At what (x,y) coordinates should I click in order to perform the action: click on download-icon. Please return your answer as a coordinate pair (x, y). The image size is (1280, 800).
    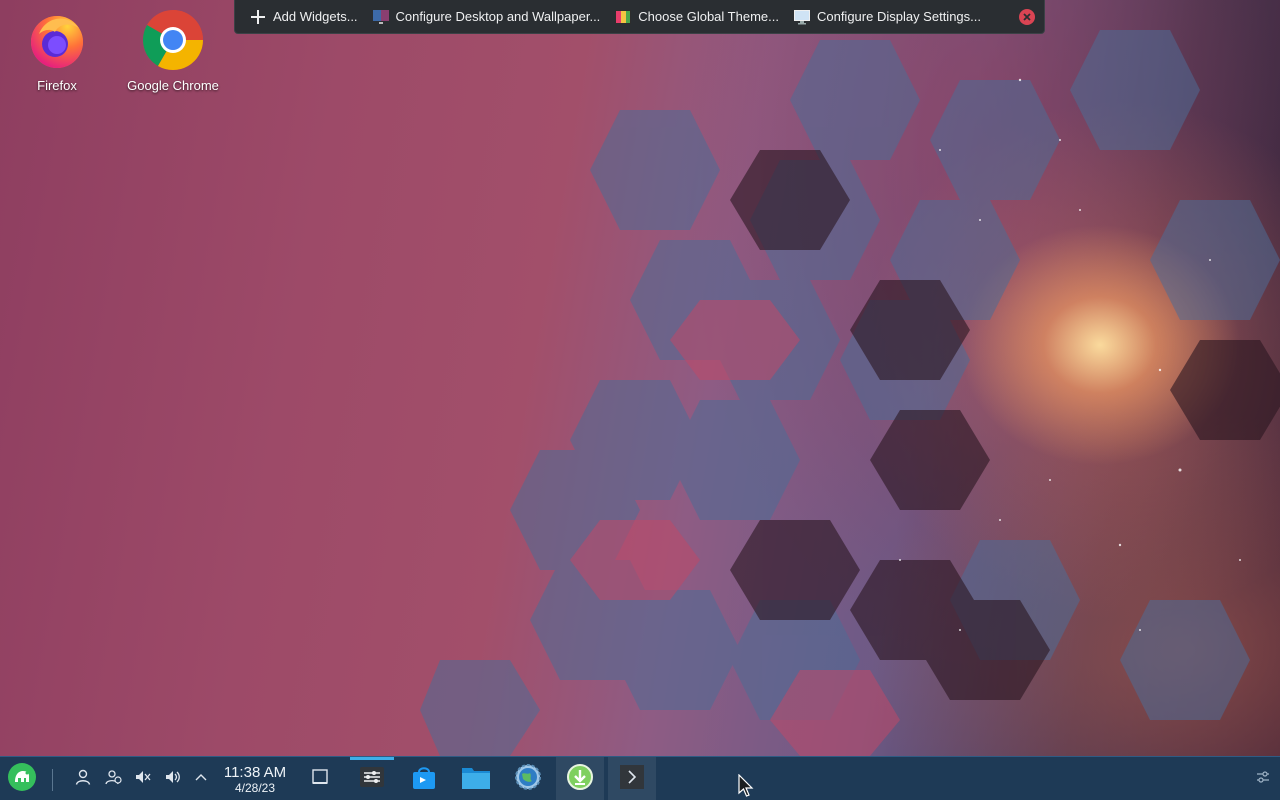
    Looking at the image, I should click on (580, 779).